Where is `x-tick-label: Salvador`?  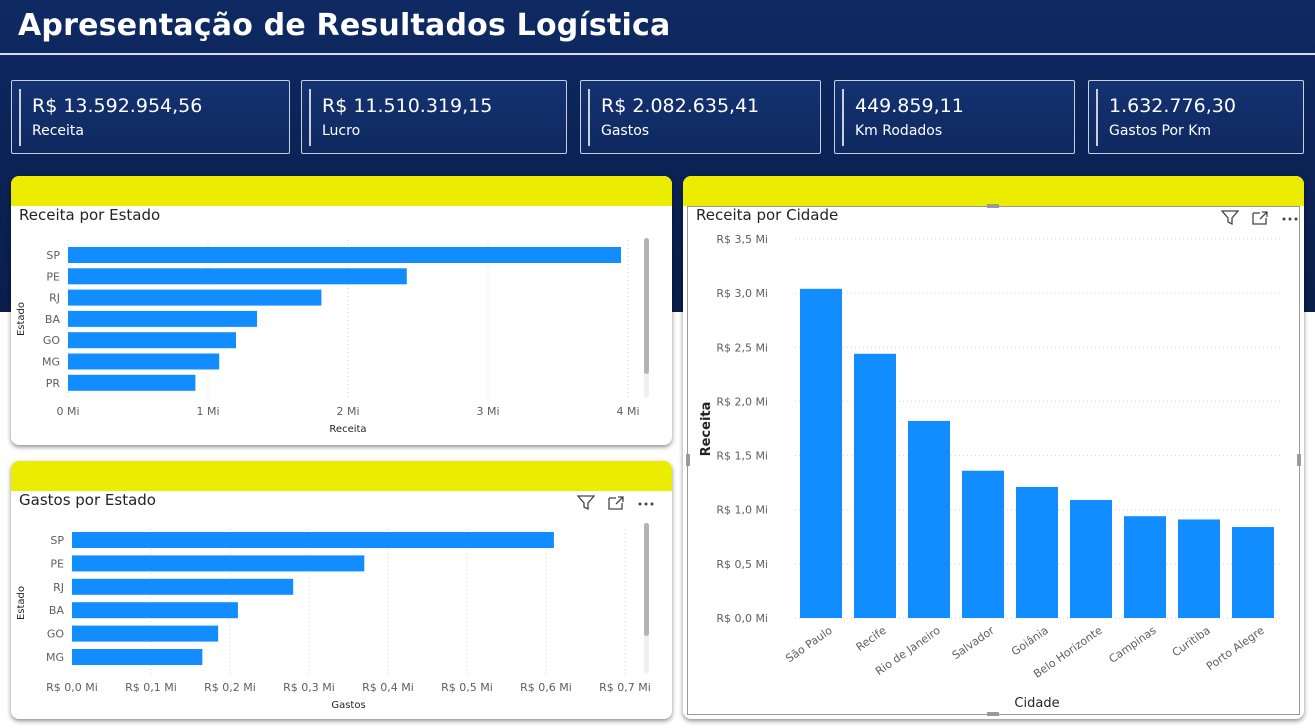 x-tick-label: Salvador is located at coordinates (973, 643).